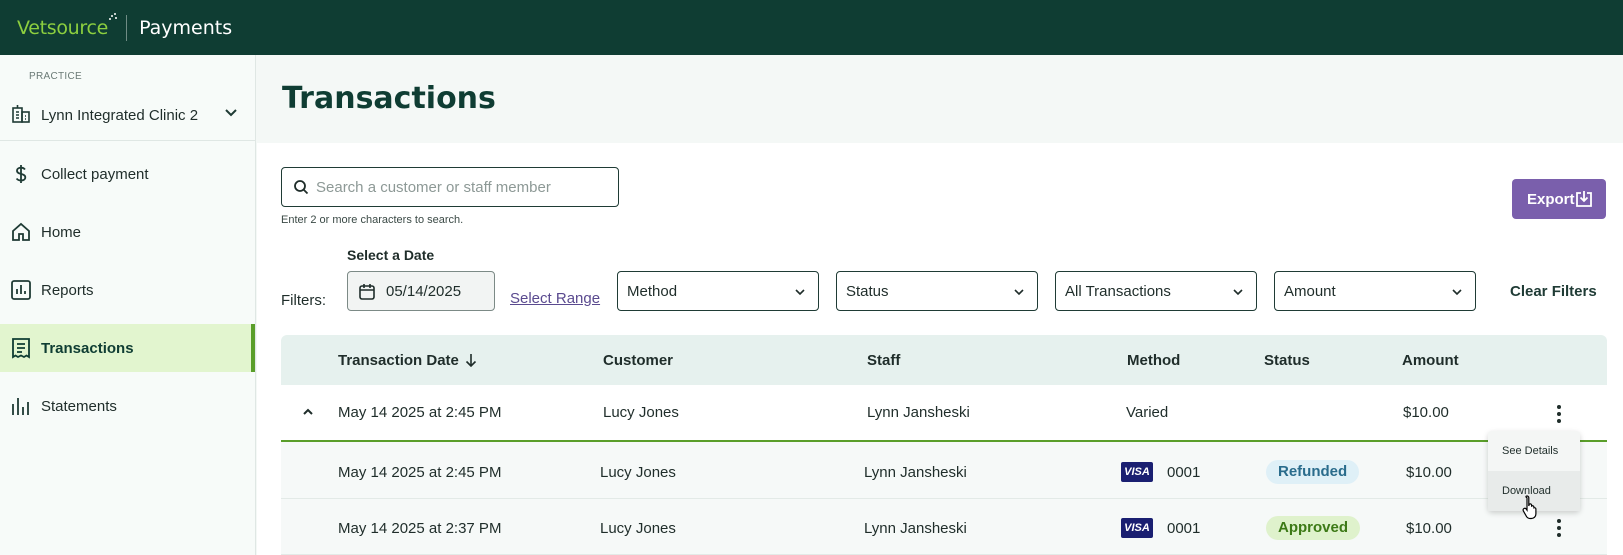 The width and height of the screenshot is (1623, 555). Describe the element at coordinates (21, 114) in the screenshot. I see `building-icon` at that location.